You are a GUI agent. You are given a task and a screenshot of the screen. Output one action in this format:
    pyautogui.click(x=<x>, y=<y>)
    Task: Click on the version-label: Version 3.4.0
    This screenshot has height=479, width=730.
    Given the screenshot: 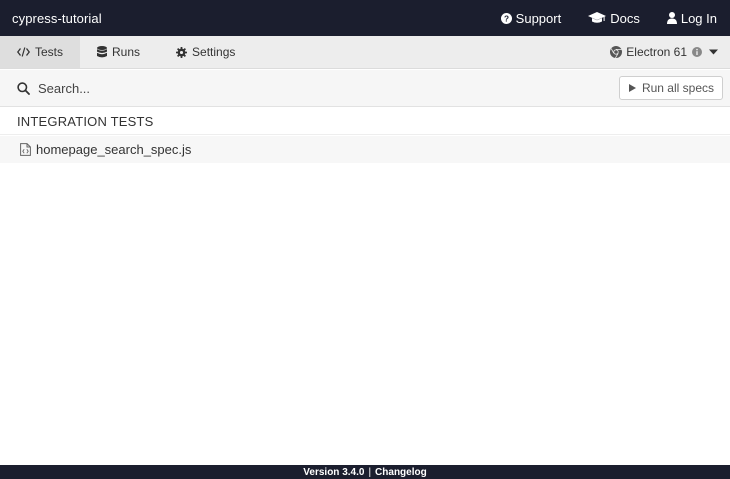 What is the action you would take?
    pyautogui.click(x=334, y=472)
    